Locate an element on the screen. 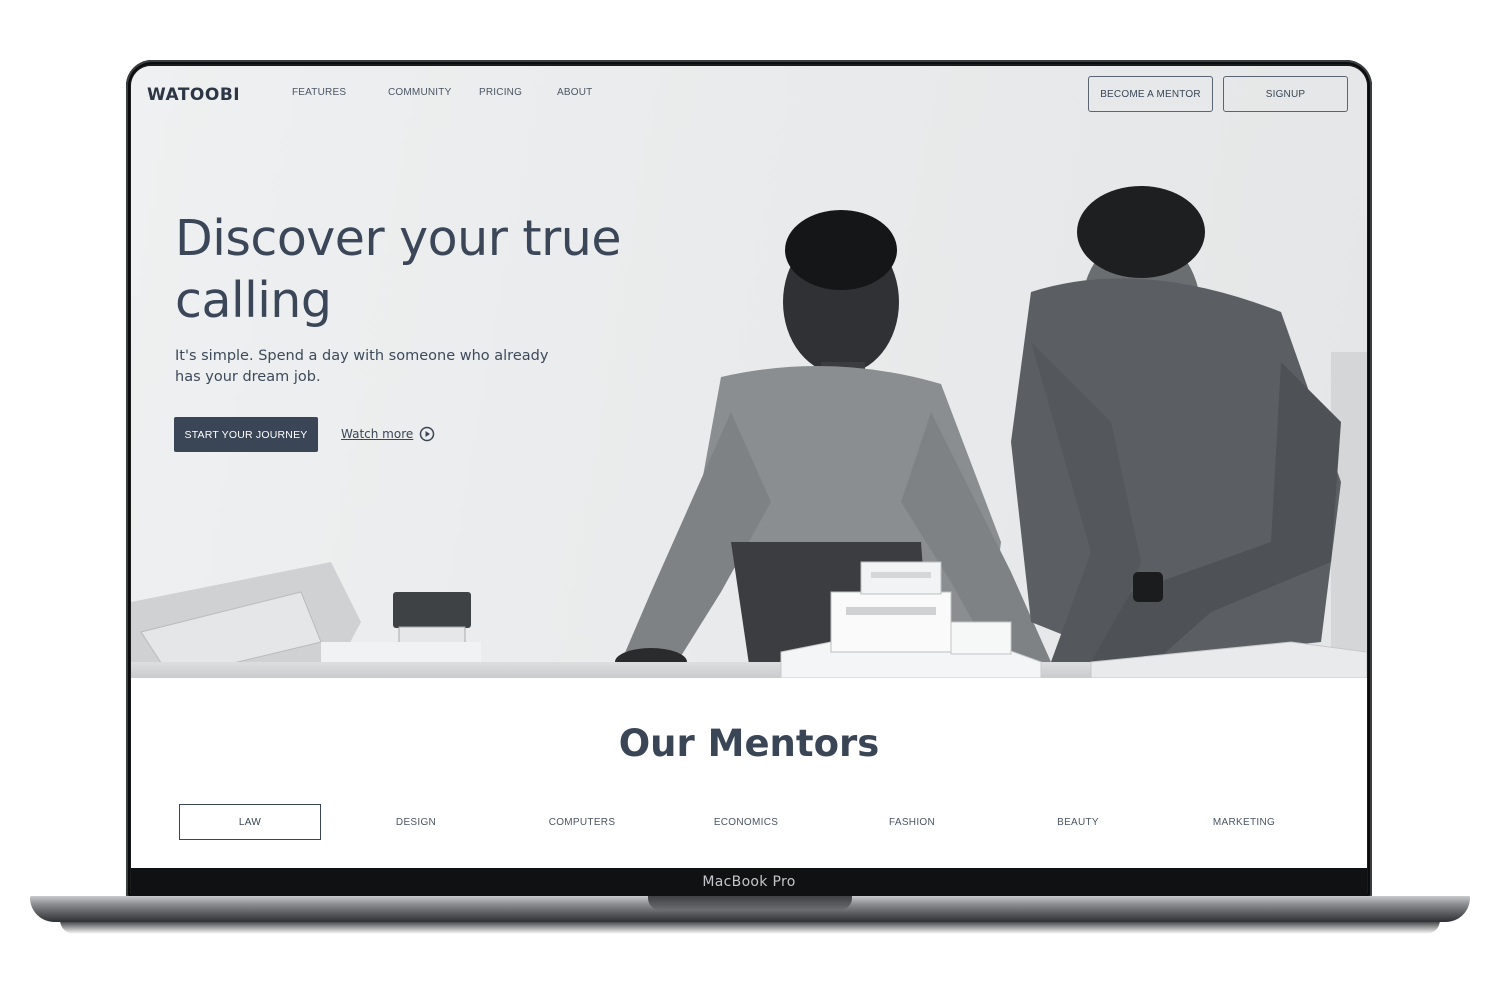 The image size is (1500, 1000). watch-more-link: Watch more is located at coordinates (388, 434).